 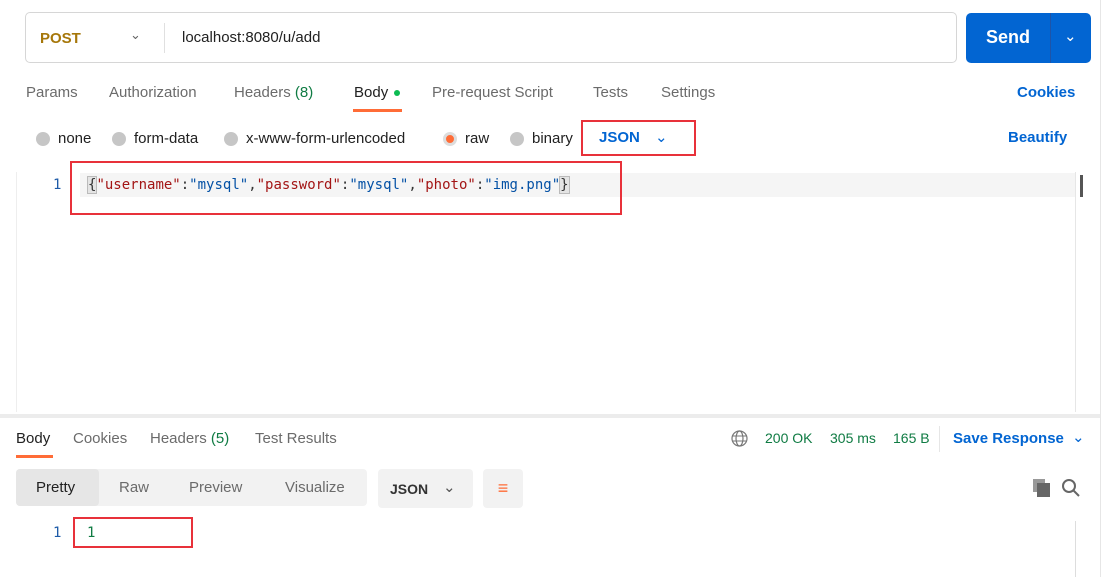 I want to click on tab-tests: Tests, so click(x=610, y=92).